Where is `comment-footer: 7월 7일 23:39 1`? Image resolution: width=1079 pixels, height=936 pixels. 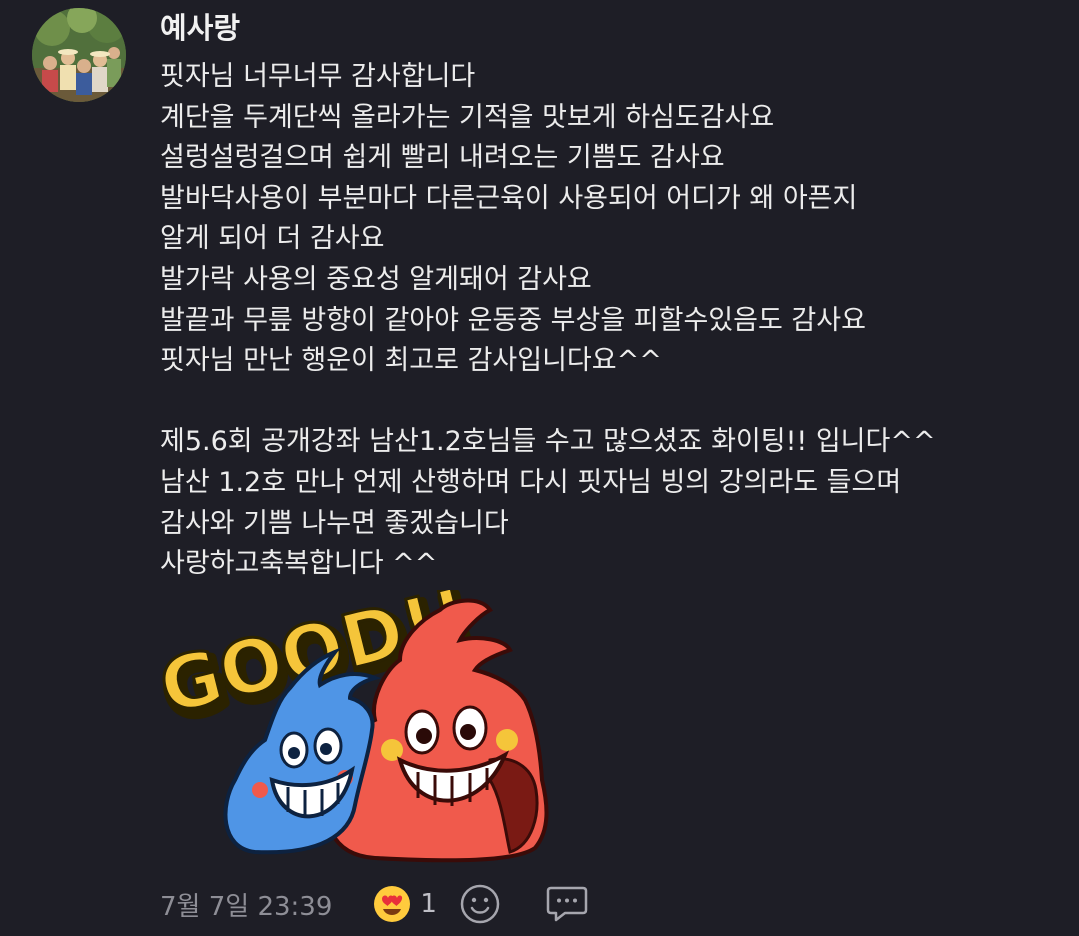
comment-footer: 7월 7일 23:39 1 is located at coordinates (374, 904).